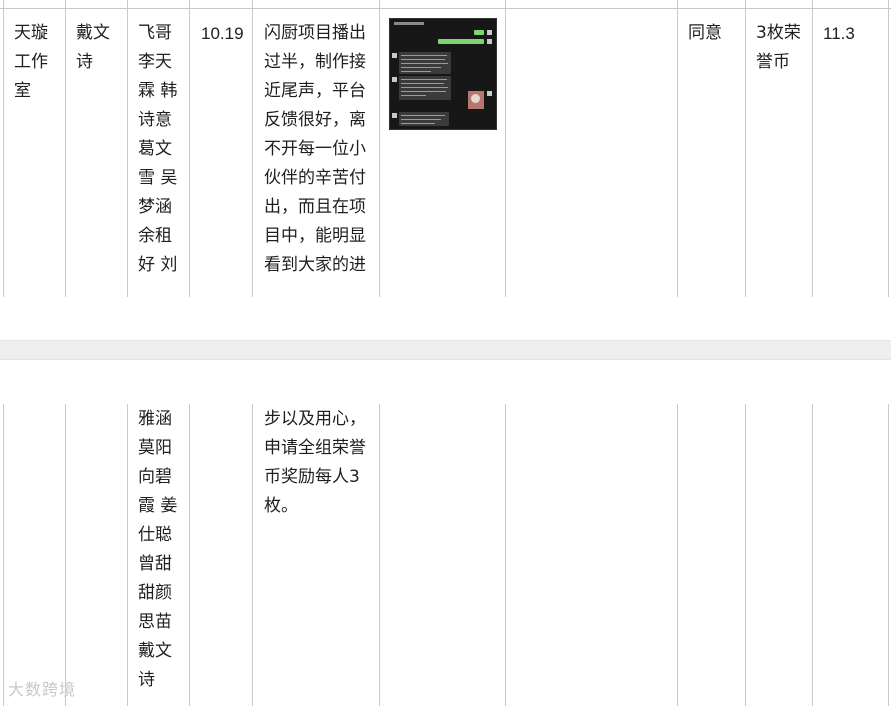 The height and width of the screenshot is (706, 891). What do you see at coordinates (224, 148) in the screenshot?
I see `date-cell: 10.19` at bounding box center [224, 148].